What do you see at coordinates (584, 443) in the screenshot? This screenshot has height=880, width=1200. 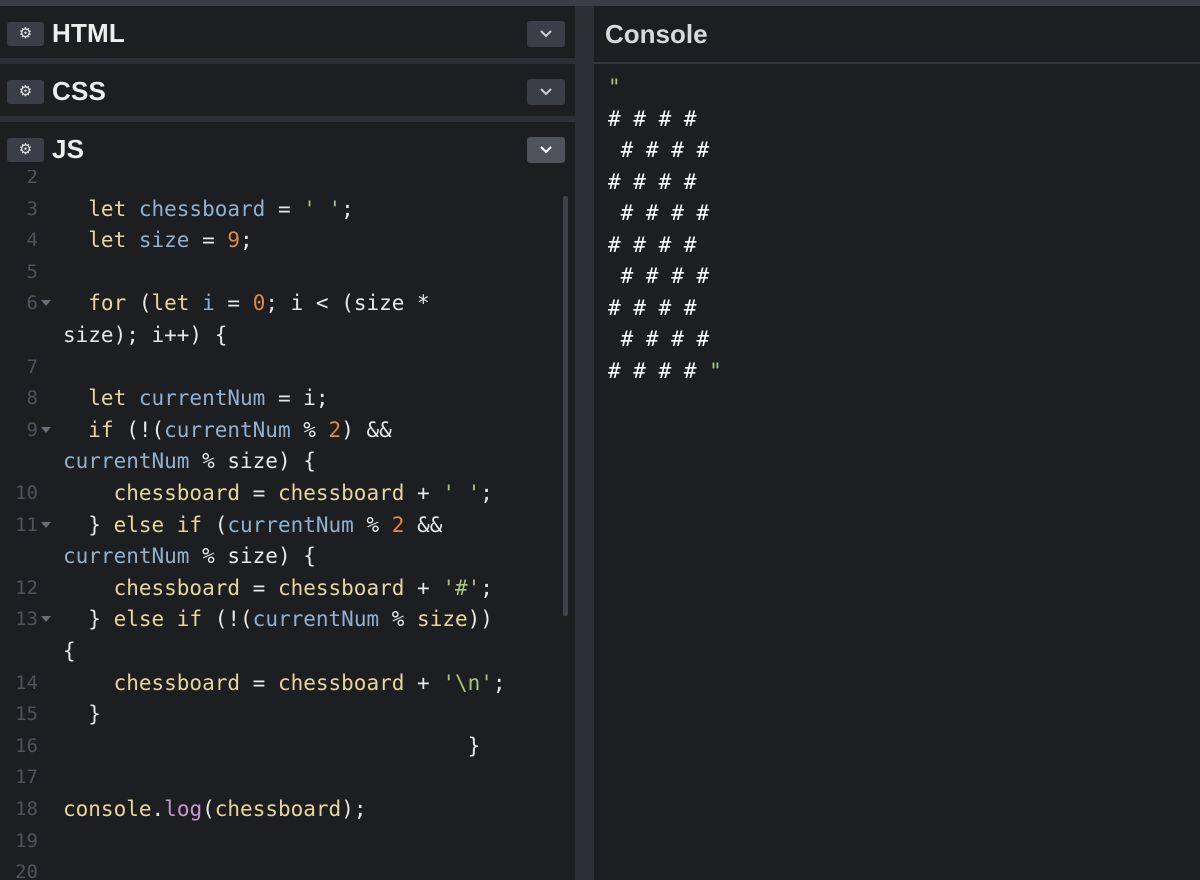 I see `pane-resizer` at bounding box center [584, 443].